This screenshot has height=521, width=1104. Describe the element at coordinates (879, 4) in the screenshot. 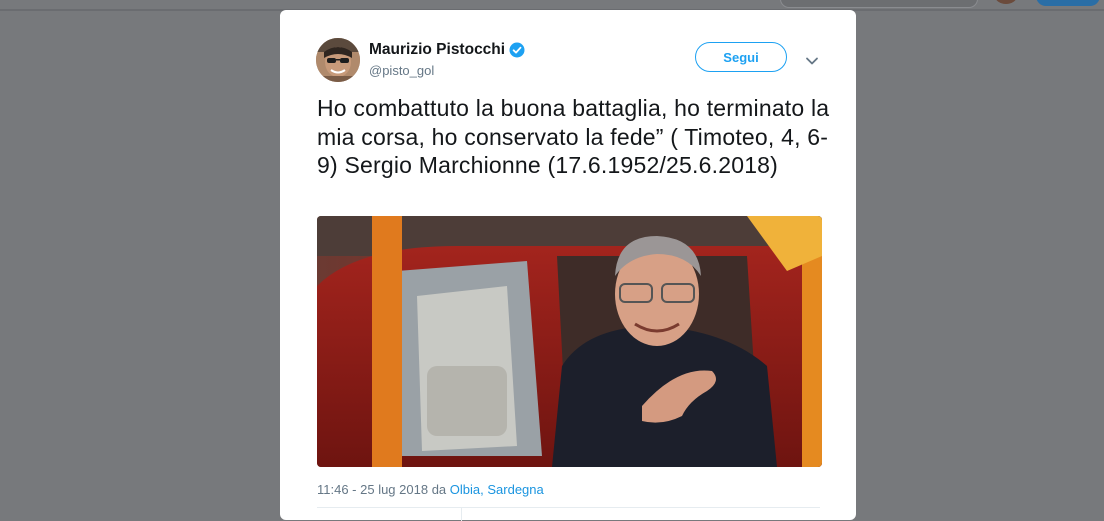

I see `search-box` at that location.